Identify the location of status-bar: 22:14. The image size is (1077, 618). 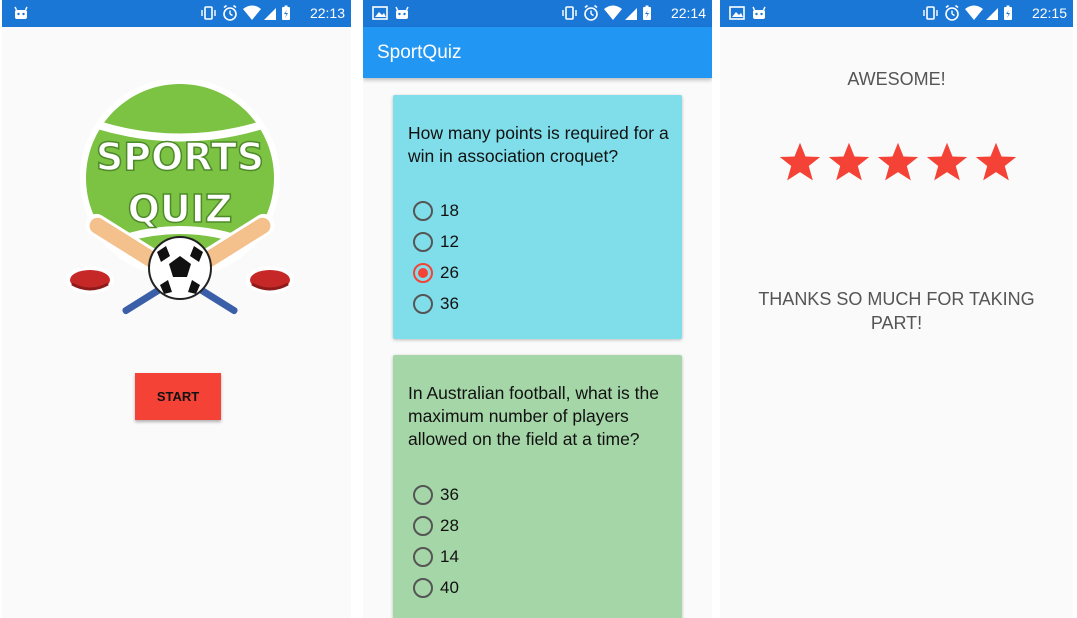
(537, 13).